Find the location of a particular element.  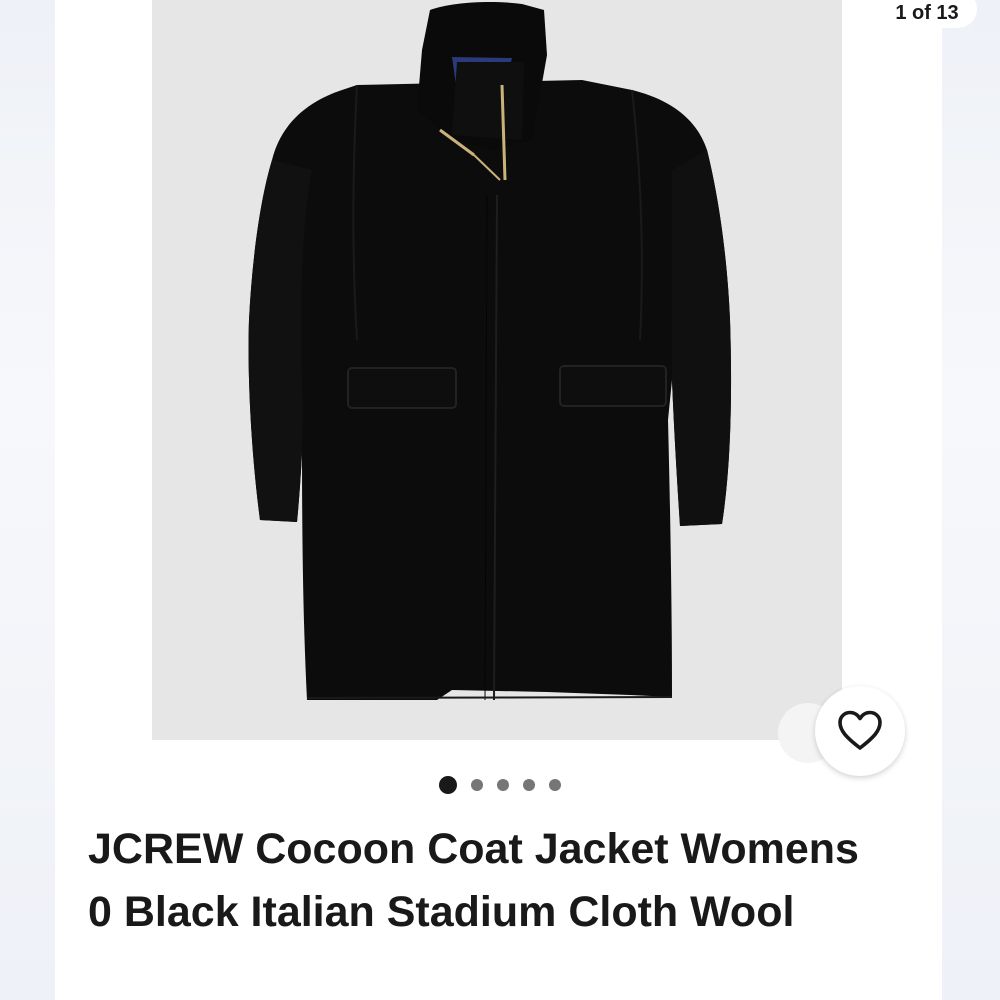

image-counter: 1 of 13 is located at coordinates (927, 14).